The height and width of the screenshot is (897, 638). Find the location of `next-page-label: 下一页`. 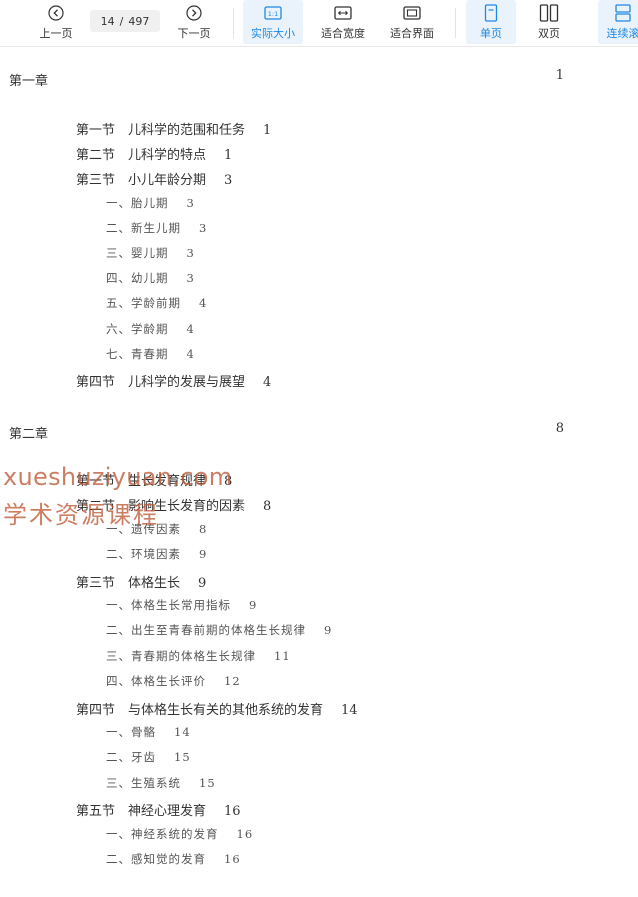

next-page-label: 下一页 is located at coordinates (194, 33).